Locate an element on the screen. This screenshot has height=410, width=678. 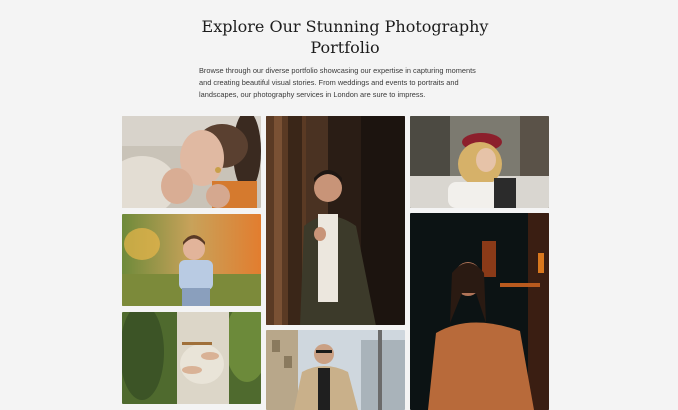
gallery-photo-woman-night is located at coordinates (479, 311).